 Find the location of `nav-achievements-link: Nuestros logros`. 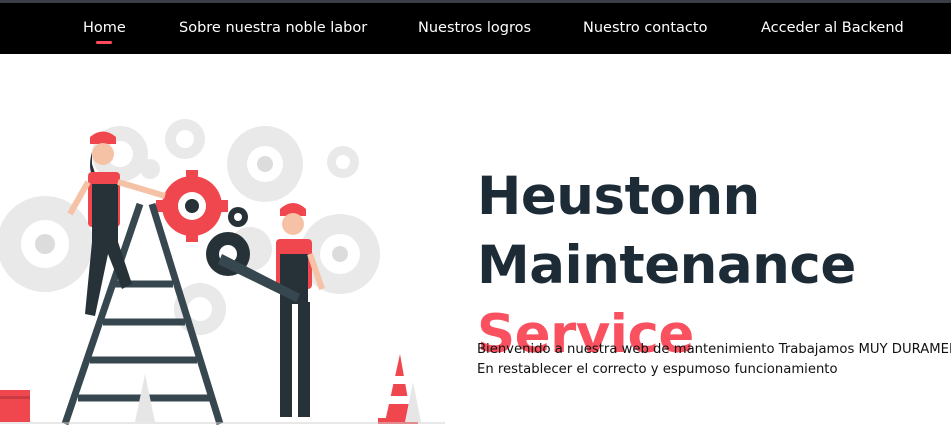

nav-achievements-link: Nuestros logros is located at coordinates (474, 28).